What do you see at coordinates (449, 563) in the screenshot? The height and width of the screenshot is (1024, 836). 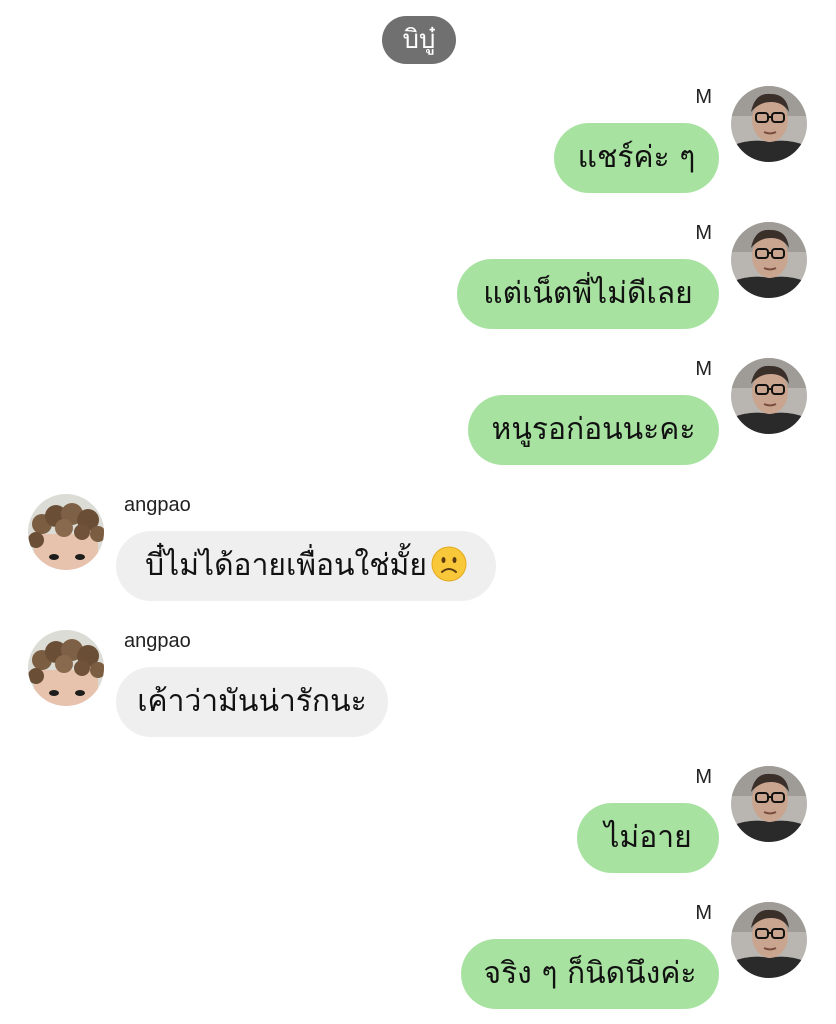 I see `slightly-frowning-face-icon` at bounding box center [449, 563].